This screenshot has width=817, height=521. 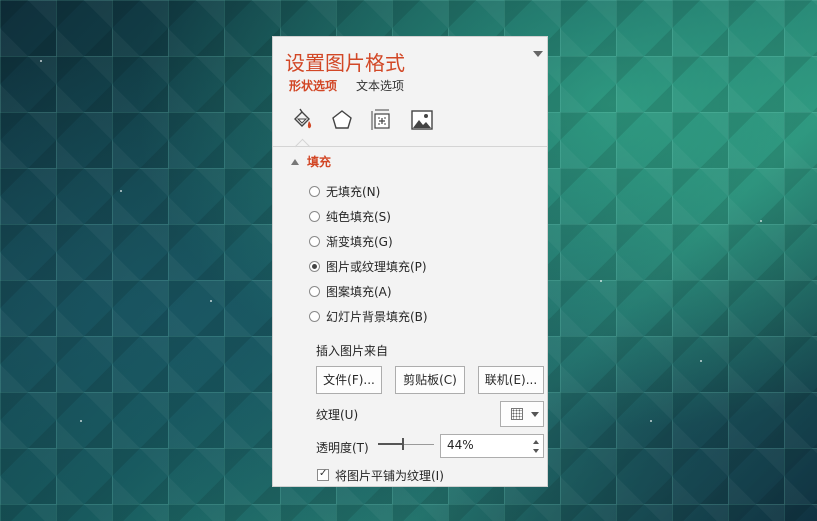 I want to click on transparency-slider, so click(x=406, y=444).